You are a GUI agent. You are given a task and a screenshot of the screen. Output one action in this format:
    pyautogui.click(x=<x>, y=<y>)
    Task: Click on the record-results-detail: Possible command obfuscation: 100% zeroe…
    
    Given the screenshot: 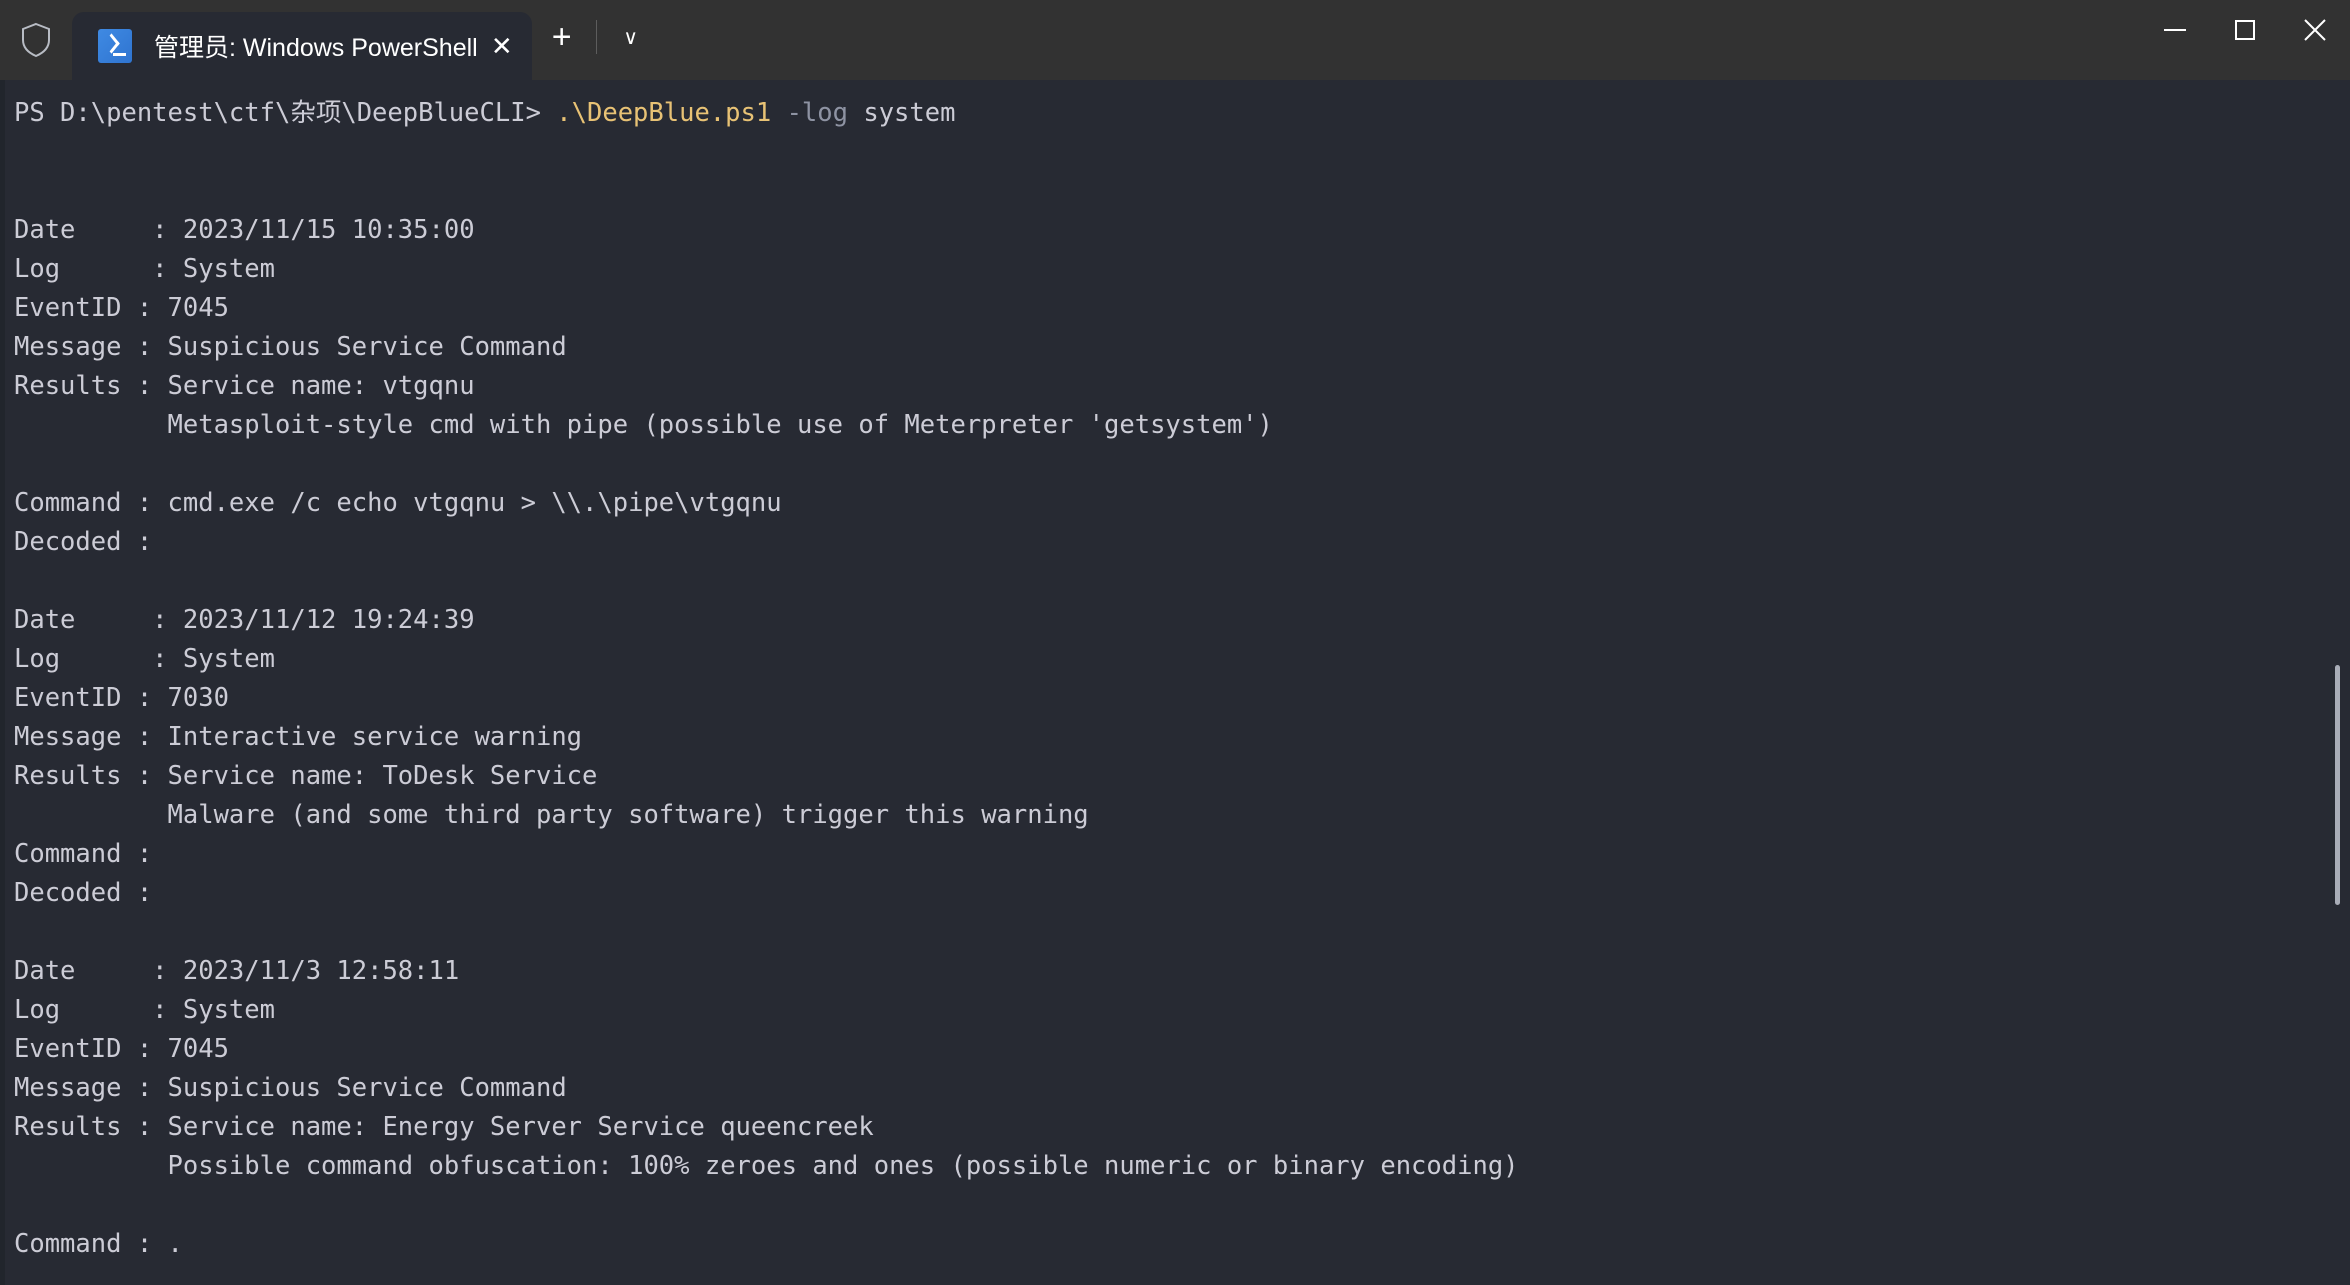 What is the action you would take?
    pyautogui.click(x=766, y=1166)
    